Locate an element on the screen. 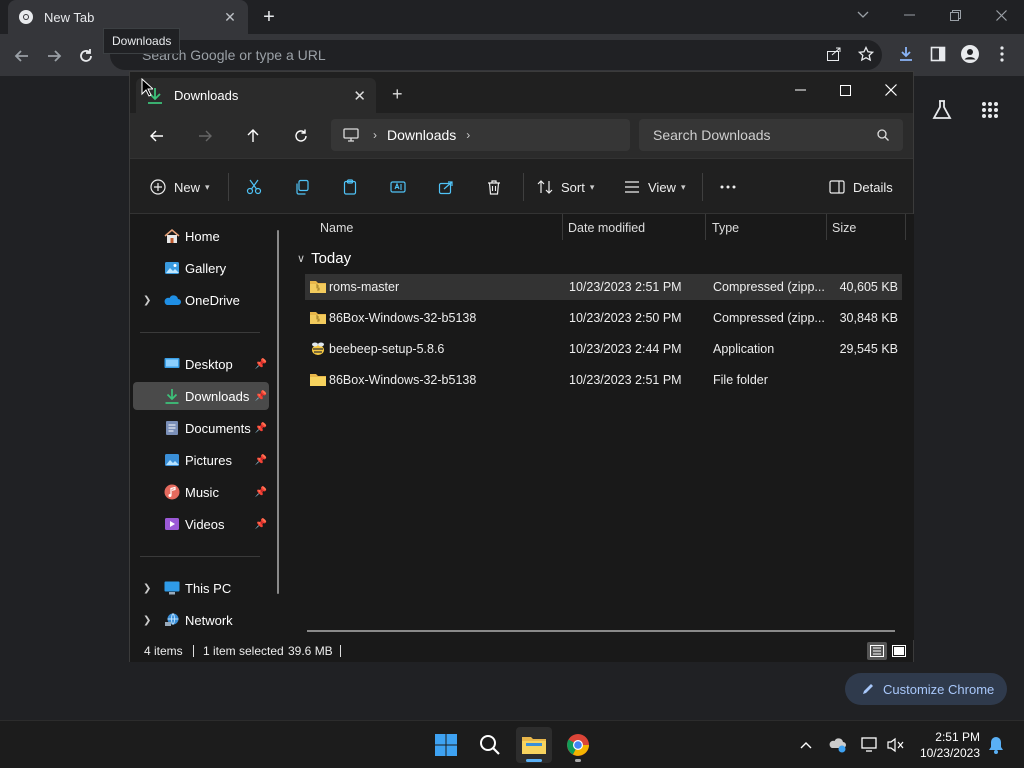 This screenshot has width=1024, height=768. volume-tray-icon is located at coordinates (896, 745).